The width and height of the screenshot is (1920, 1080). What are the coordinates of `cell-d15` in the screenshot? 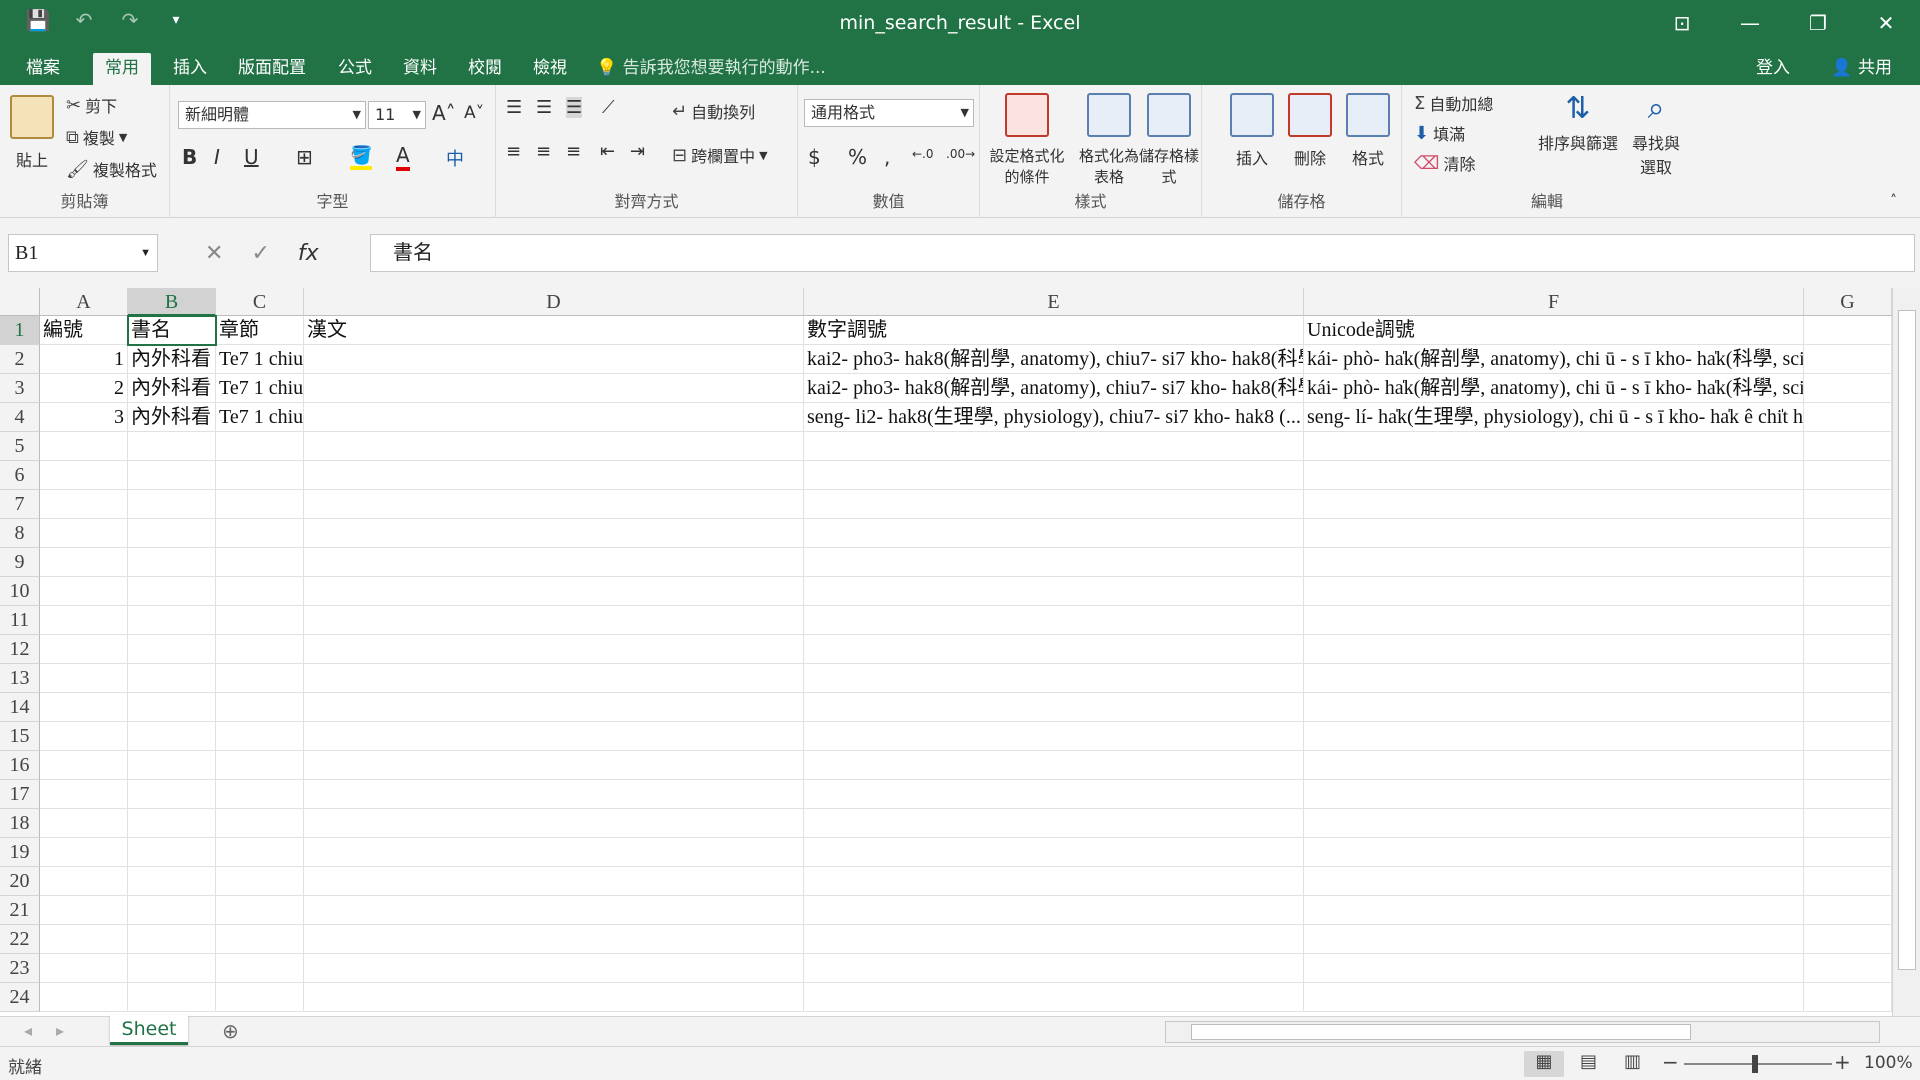 It's located at (554, 736).